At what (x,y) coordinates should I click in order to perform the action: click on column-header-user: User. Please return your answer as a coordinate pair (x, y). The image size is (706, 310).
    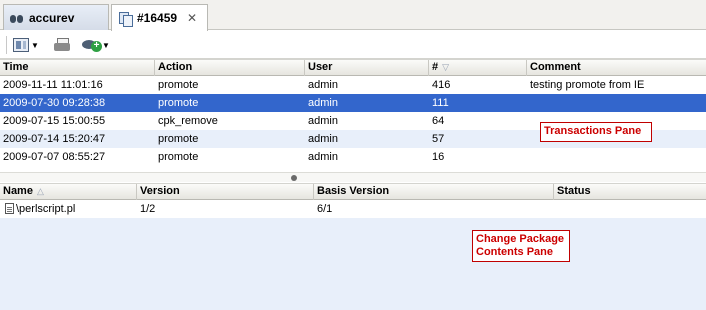
    Looking at the image, I should click on (367, 68).